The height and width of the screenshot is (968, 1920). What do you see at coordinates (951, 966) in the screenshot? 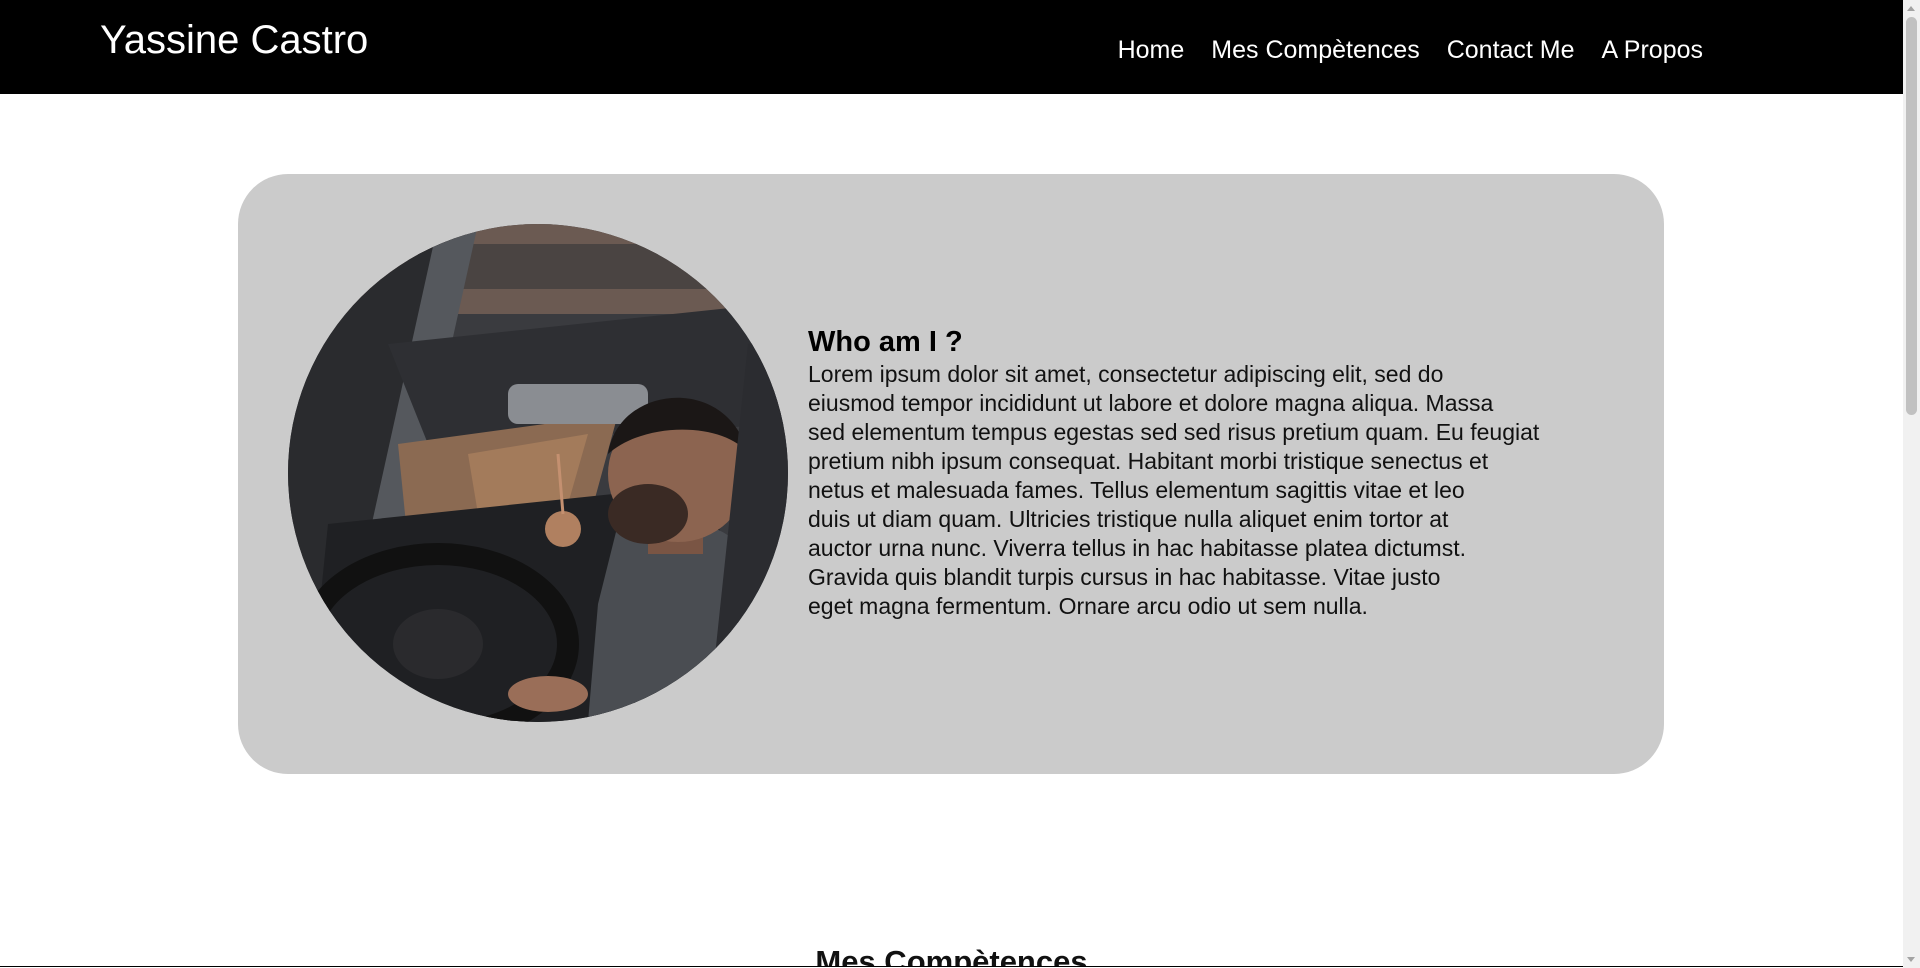
I see `viewport-bottom-border` at bounding box center [951, 966].